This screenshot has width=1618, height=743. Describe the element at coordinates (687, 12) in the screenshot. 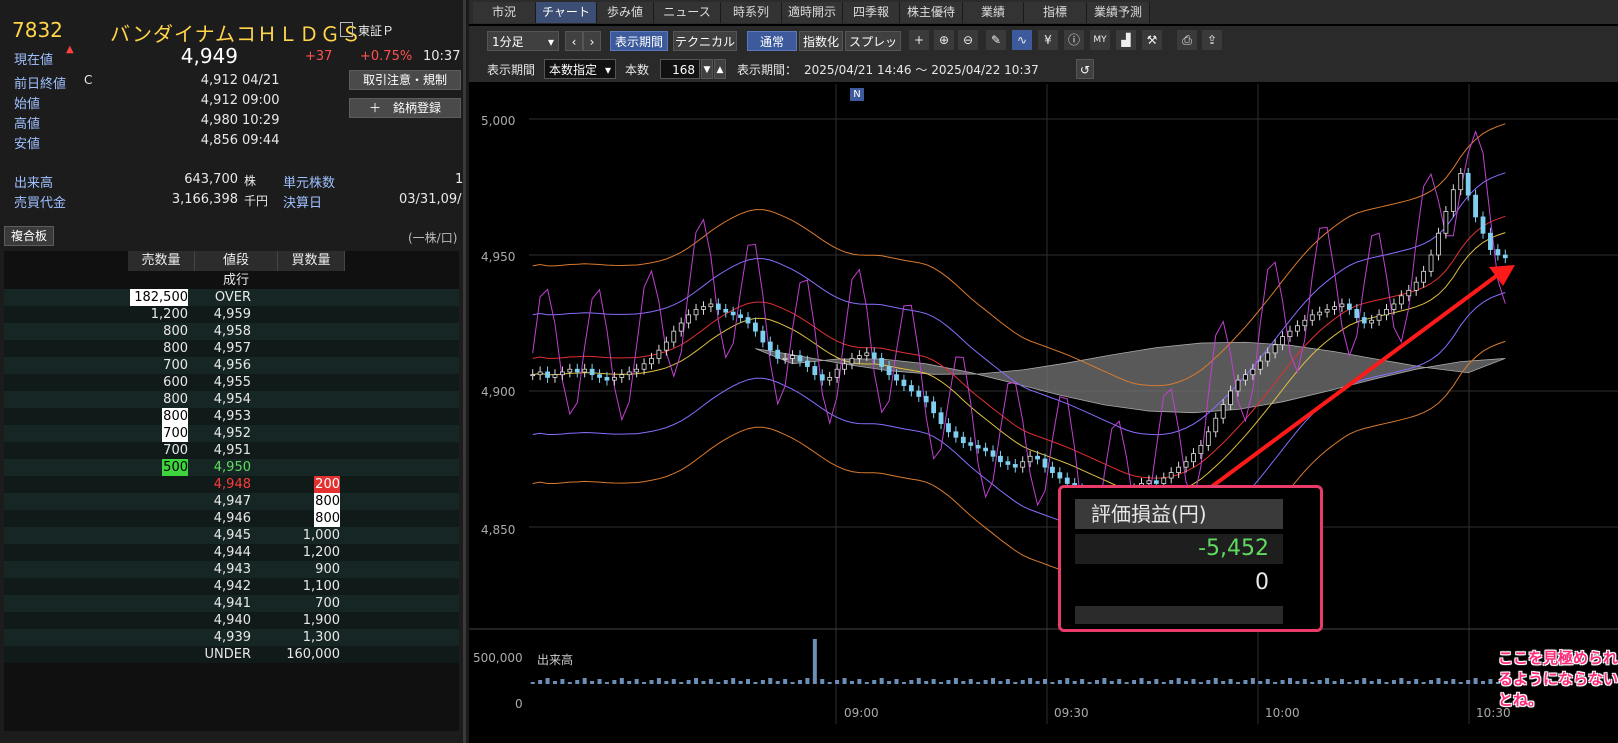

I see `tab-item: ニュース` at that location.